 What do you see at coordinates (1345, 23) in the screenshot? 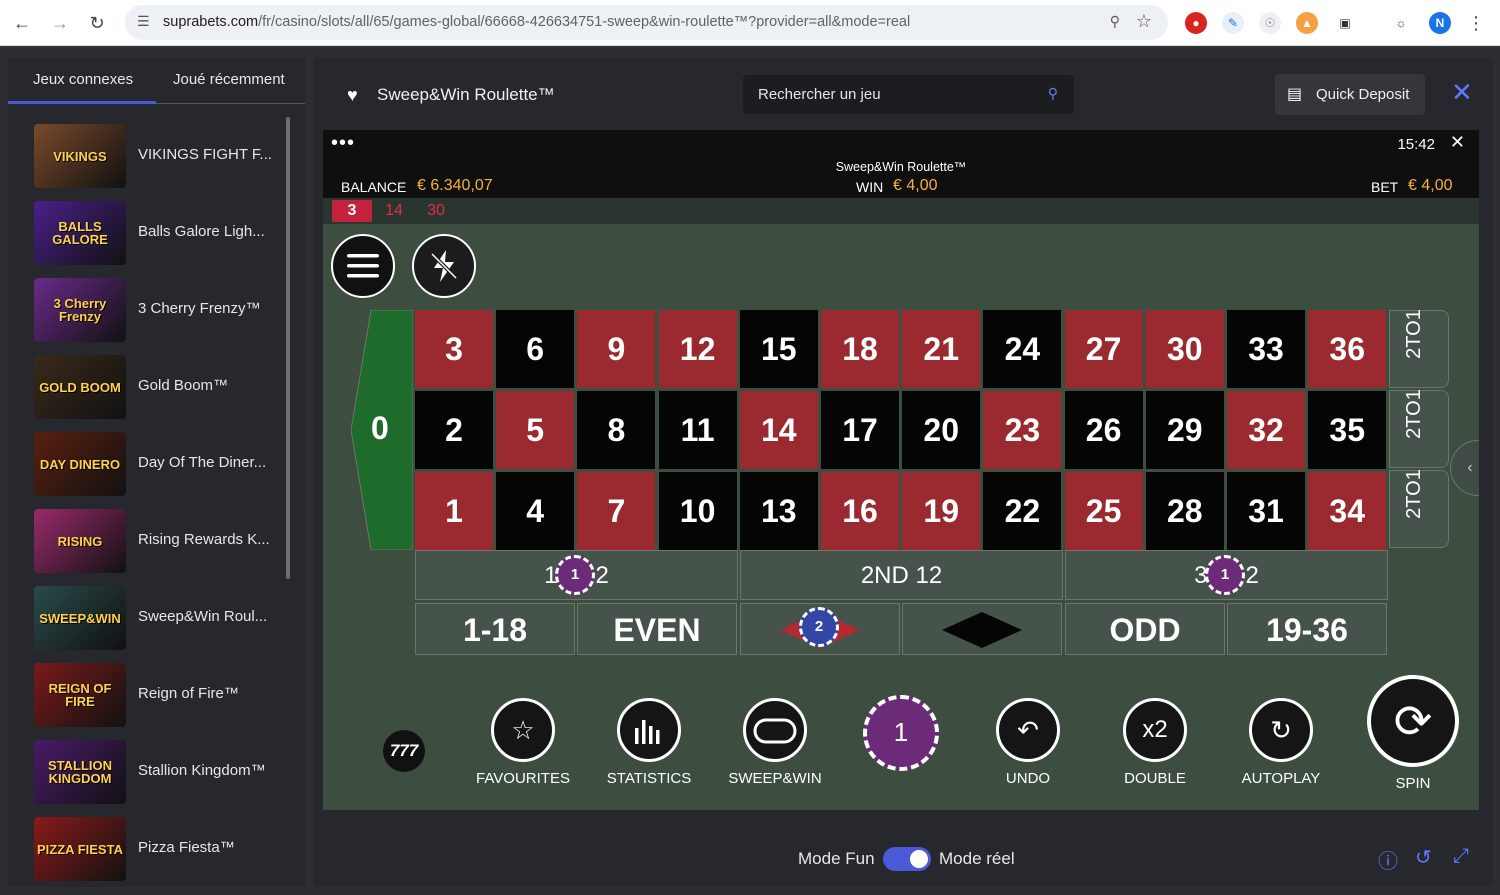
I see `extensions-puzzle-icon: ▣` at bounding box center [1345, 23].